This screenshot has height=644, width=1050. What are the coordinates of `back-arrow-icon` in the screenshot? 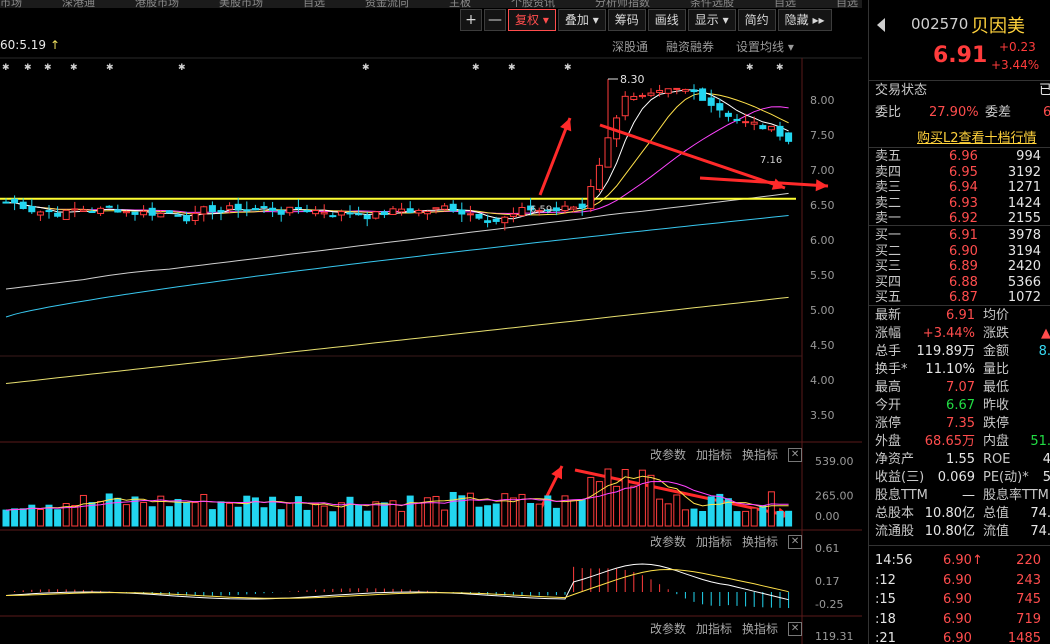 It's located at (881, 25).